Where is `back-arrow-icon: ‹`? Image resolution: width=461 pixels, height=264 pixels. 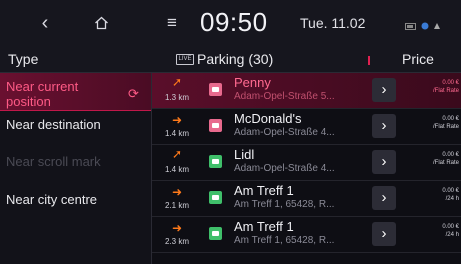 back-arrow-icon: ‹ is located at coordinates (45, 23).